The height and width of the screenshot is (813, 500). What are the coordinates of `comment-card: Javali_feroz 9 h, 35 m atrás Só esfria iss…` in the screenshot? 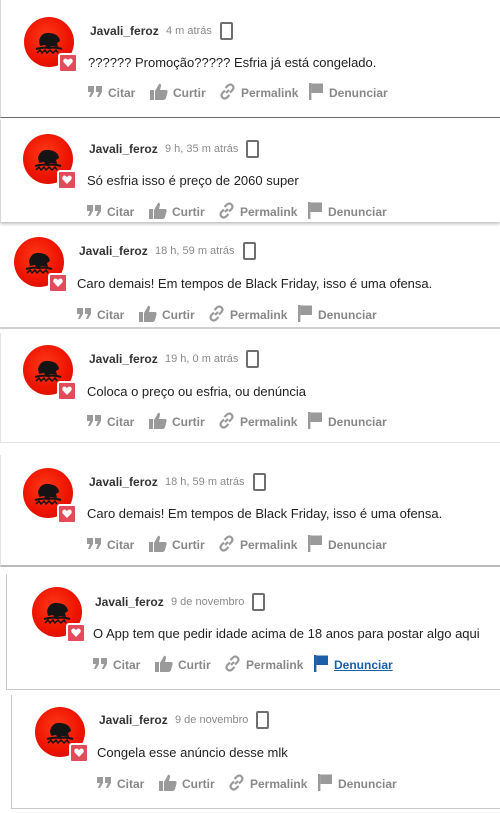 It's located at (250, 171).